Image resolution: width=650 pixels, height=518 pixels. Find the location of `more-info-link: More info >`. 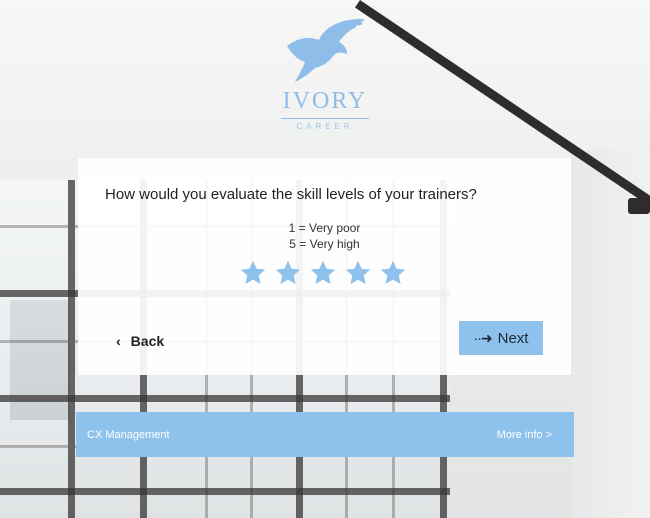

more-info-link: More info > is located at coordinates (524, 435).